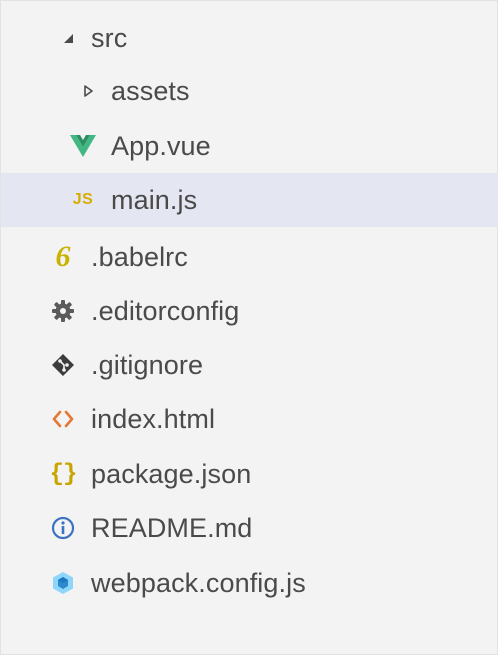 This screenshot has height=655, width=498. Describe the element at coordinates (249, 311) in the screenshot. I see `tree-row-editorconfig: .editorconfig` at that location.